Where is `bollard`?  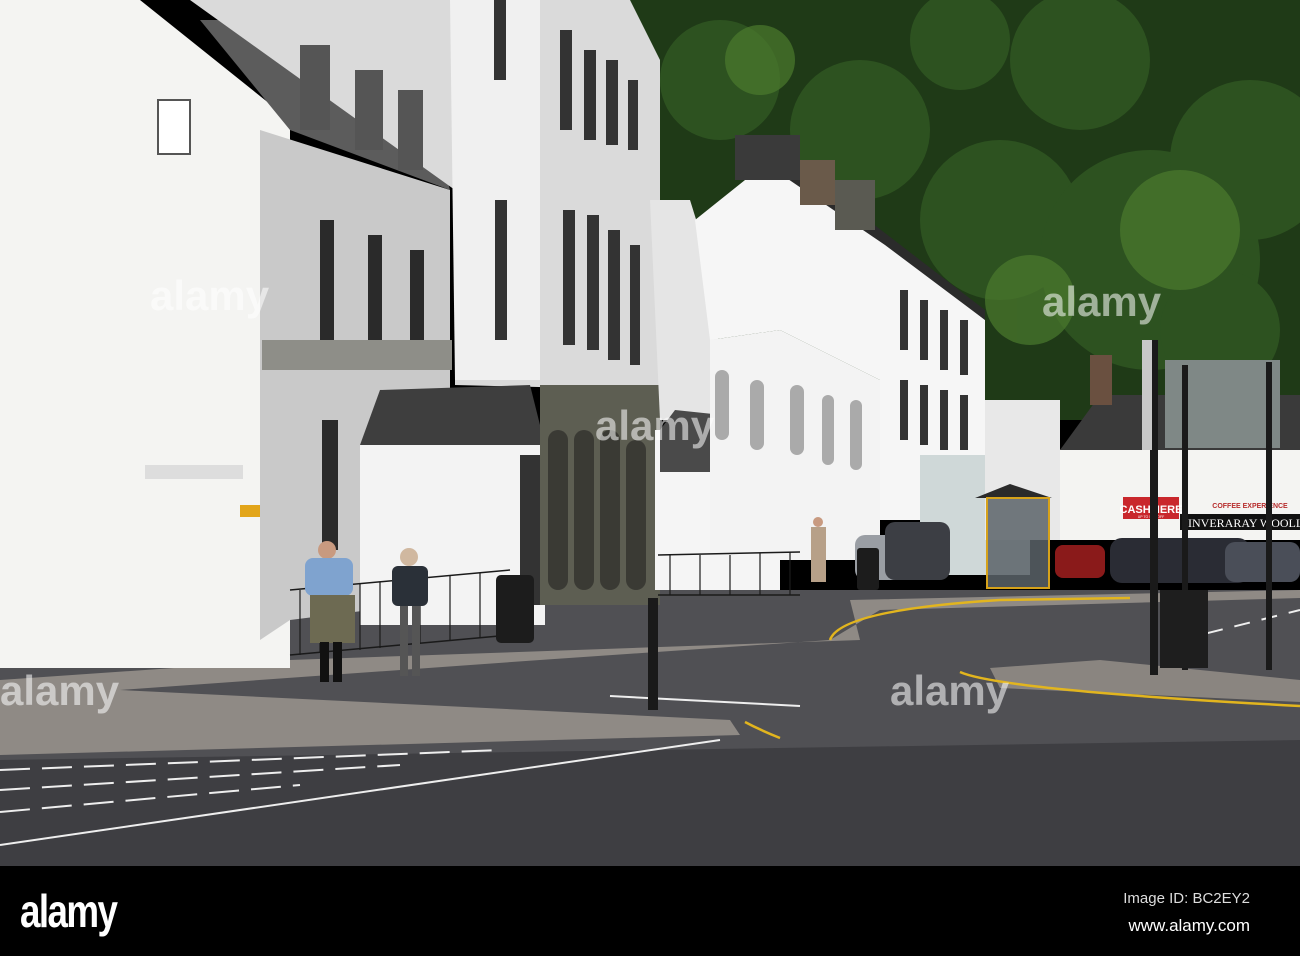
bollard is located at coordinates (653, 654).